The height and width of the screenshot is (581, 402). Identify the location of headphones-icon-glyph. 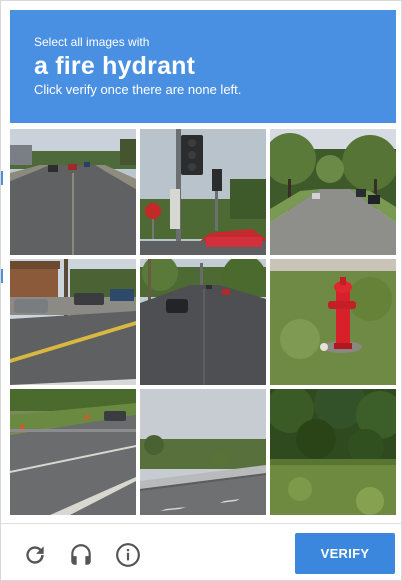
(81, 554).